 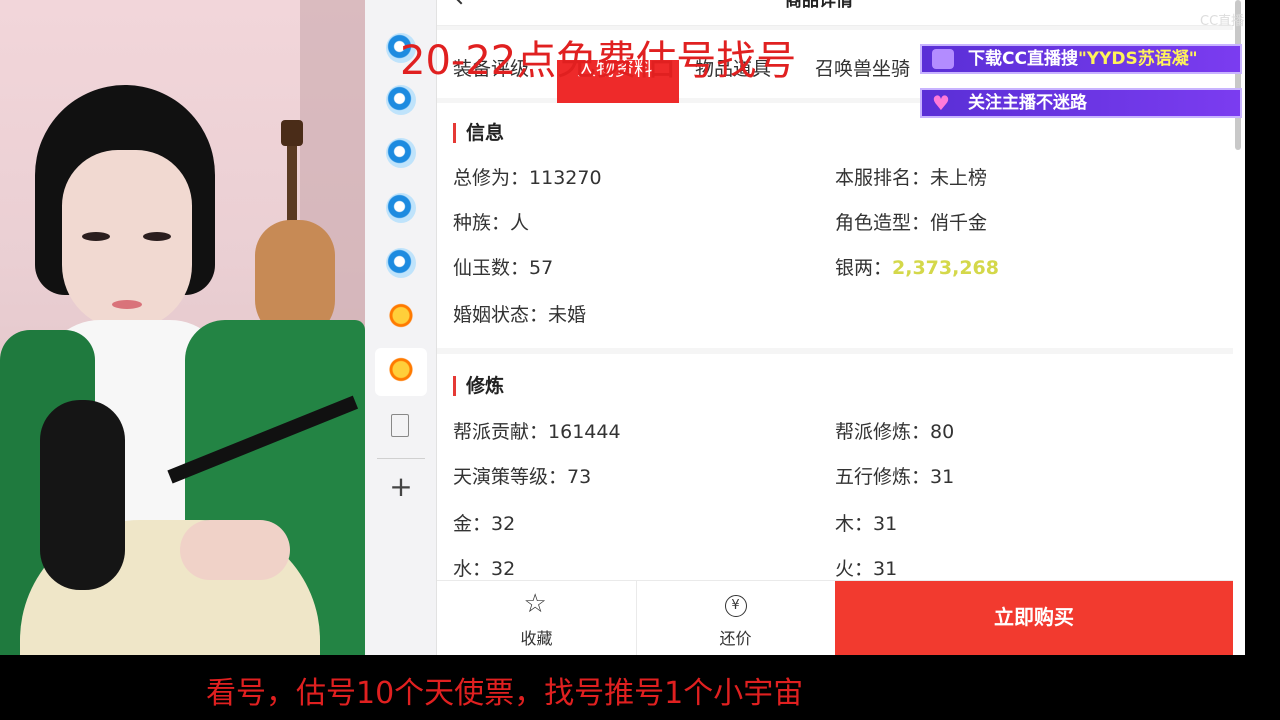 I want to click on info-field: 总修为：113270, so click(x=527, y=176).